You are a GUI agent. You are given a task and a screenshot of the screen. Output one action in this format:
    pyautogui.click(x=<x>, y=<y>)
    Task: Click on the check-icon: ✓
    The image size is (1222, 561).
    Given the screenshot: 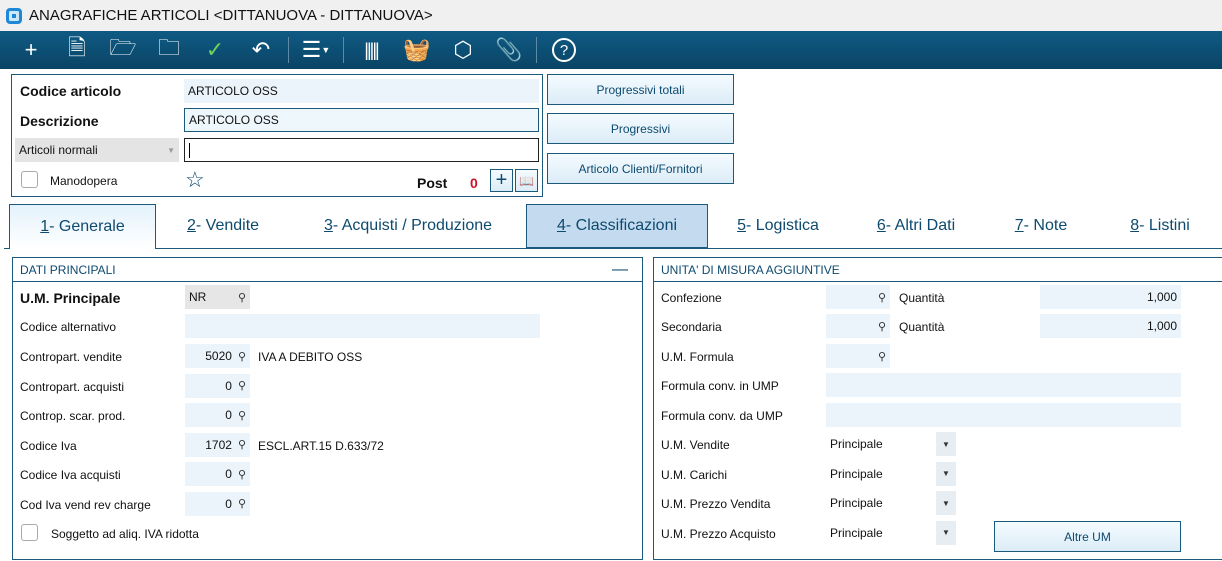 What is the action you would take?
    pyautogui.click(x=215, y=50)
    